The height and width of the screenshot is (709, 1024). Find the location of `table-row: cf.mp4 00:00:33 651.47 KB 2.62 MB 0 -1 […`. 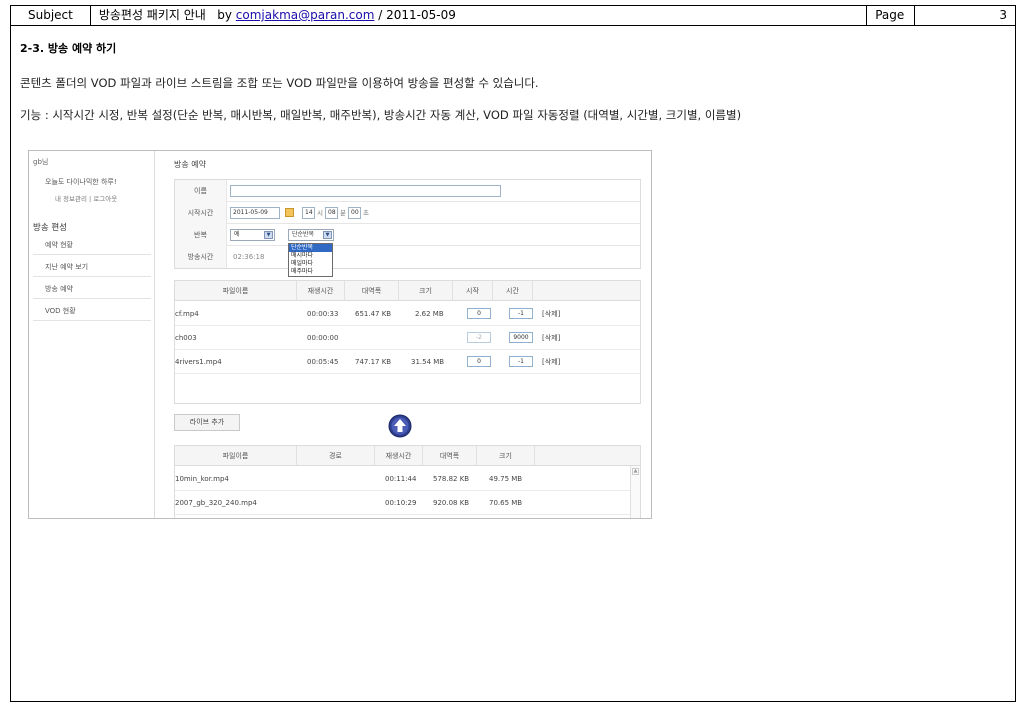

table-row: cf.mp4 00:00:33 651.47 KB 2.62 MB 0 -1 [… is located at coordinates (407, 314).